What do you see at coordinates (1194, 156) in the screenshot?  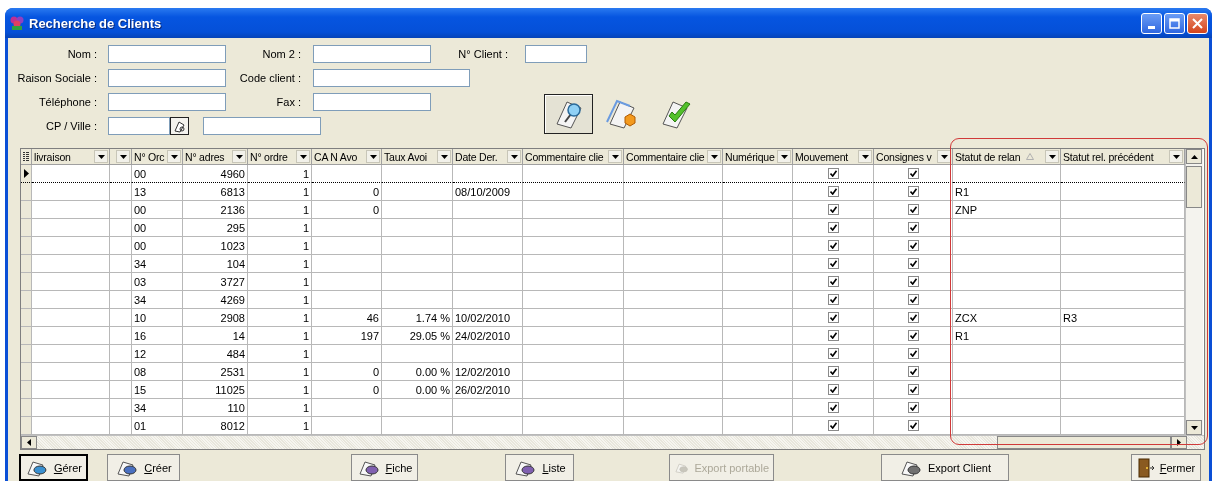 I see `scroll-up-button` at bounding box center [1194, 156].